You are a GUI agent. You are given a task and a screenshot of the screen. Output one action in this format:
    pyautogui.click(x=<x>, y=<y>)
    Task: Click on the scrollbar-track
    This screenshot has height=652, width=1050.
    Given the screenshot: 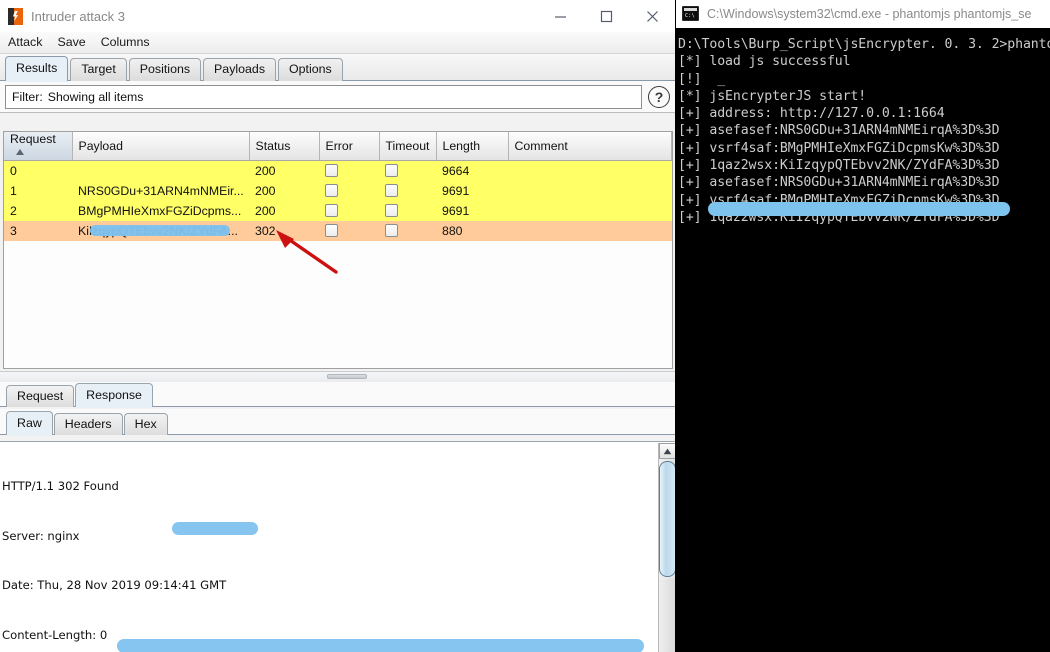 What is the action you would take?
    pyautogui.click(x=667, y=615)
    